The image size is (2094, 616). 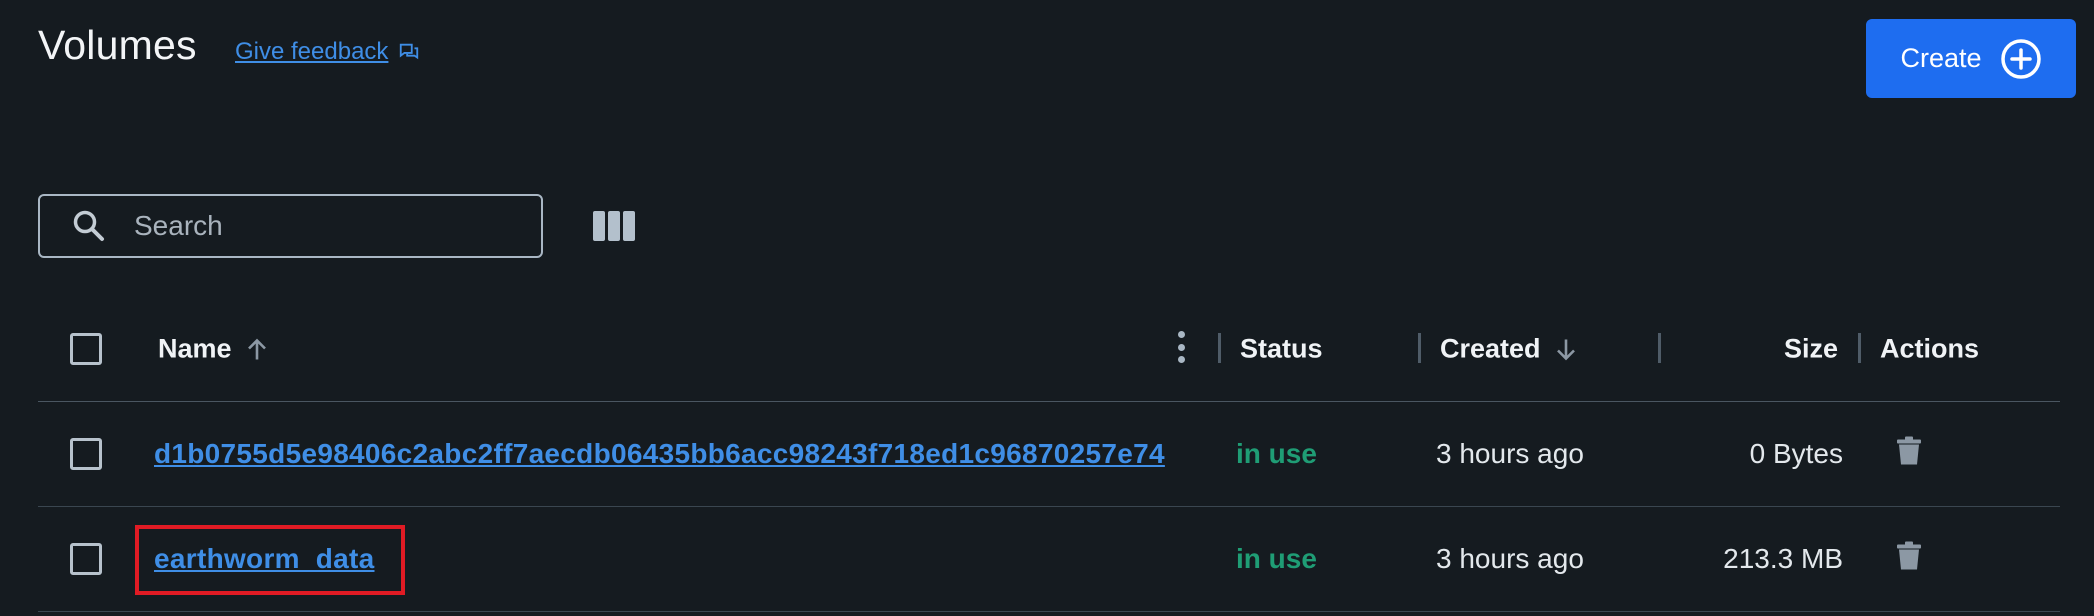 I want to click on column-created-label: Created, so click(x=1490, y=348).